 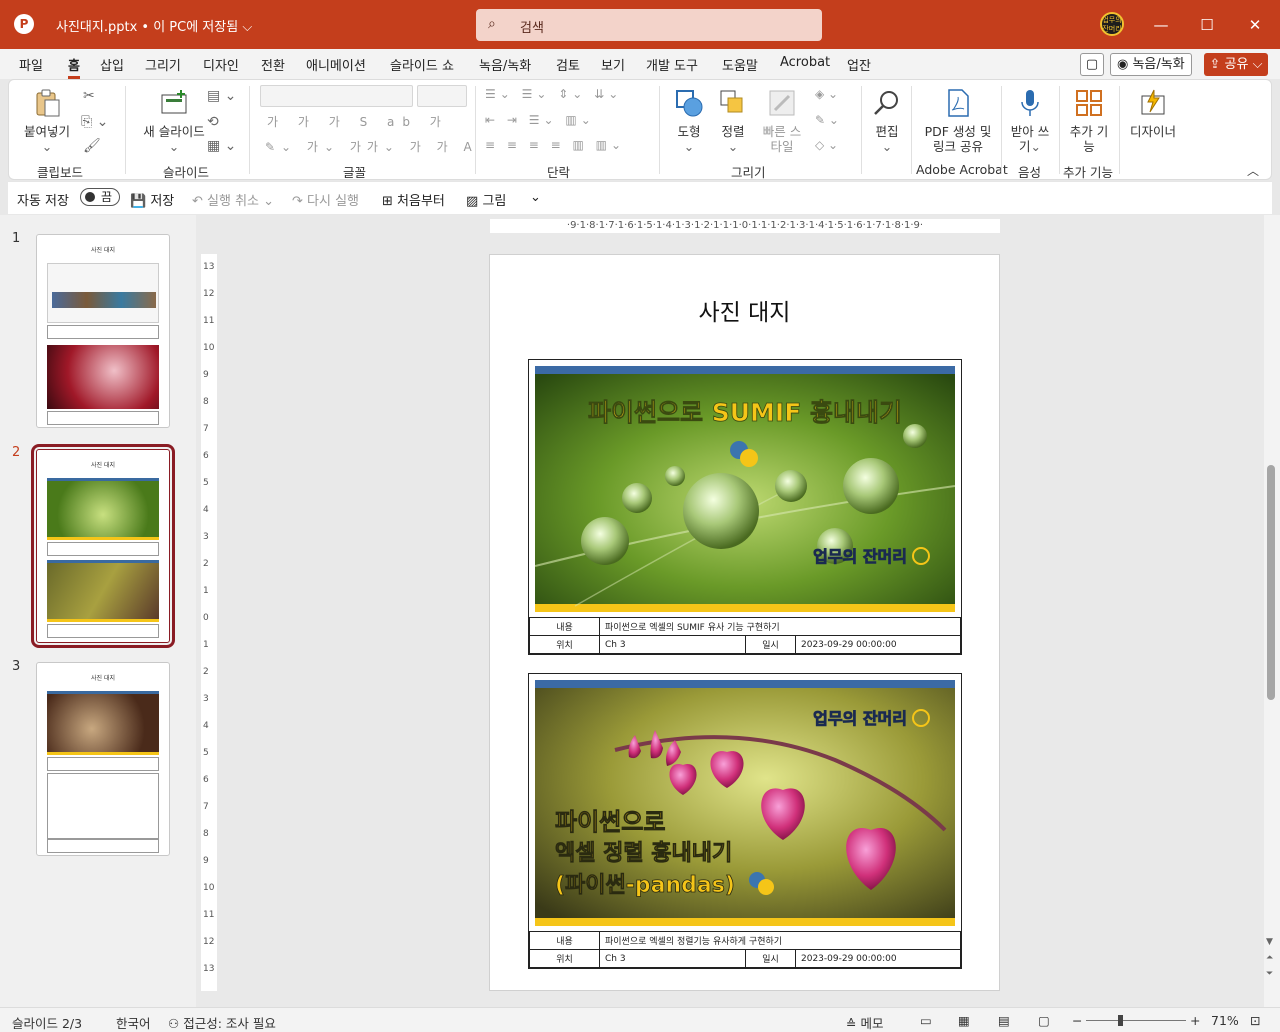 I want to click on search-box: ⌕ 검색, so click(x=649, y=25).